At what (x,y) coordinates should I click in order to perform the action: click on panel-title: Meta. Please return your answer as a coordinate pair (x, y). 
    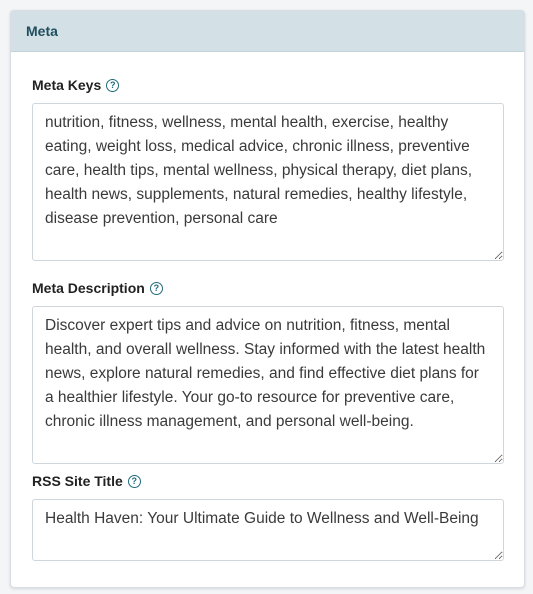
    Looking at the image, I should click on (267, 31).